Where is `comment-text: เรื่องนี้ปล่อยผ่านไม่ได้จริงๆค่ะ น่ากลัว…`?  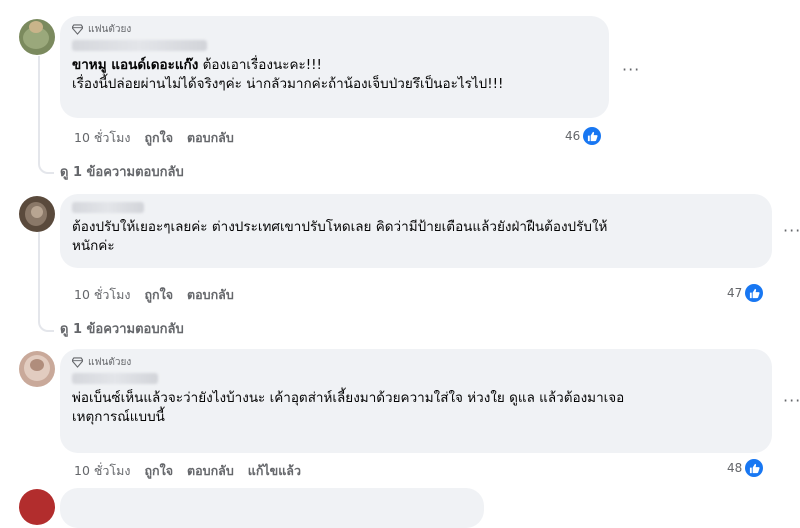
comment-text: เรื่องนี้ปล่อยผ่านไม่ได้จริงๆค่ะ น่ากลัว… is located at coordinates (288, 84).